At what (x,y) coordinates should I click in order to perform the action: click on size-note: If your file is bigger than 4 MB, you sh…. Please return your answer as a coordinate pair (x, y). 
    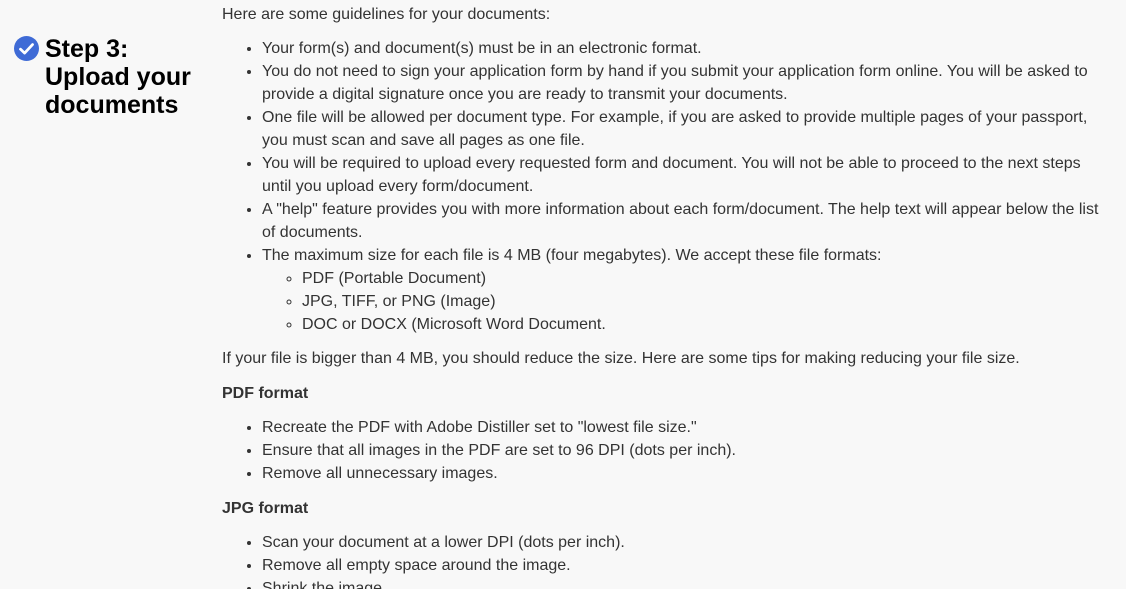
    Looking at the image, I should click on (621, 358).